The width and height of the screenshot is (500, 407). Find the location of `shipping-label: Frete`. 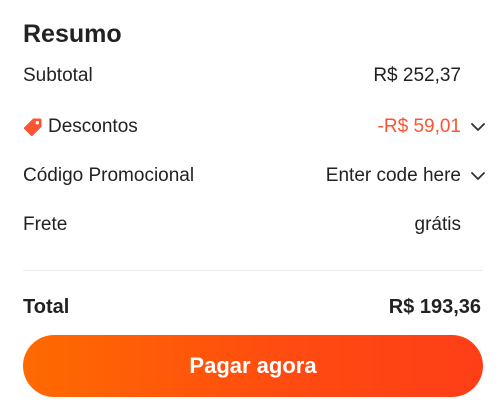

shipping-label: Frete is located at coordinates (45, 224).